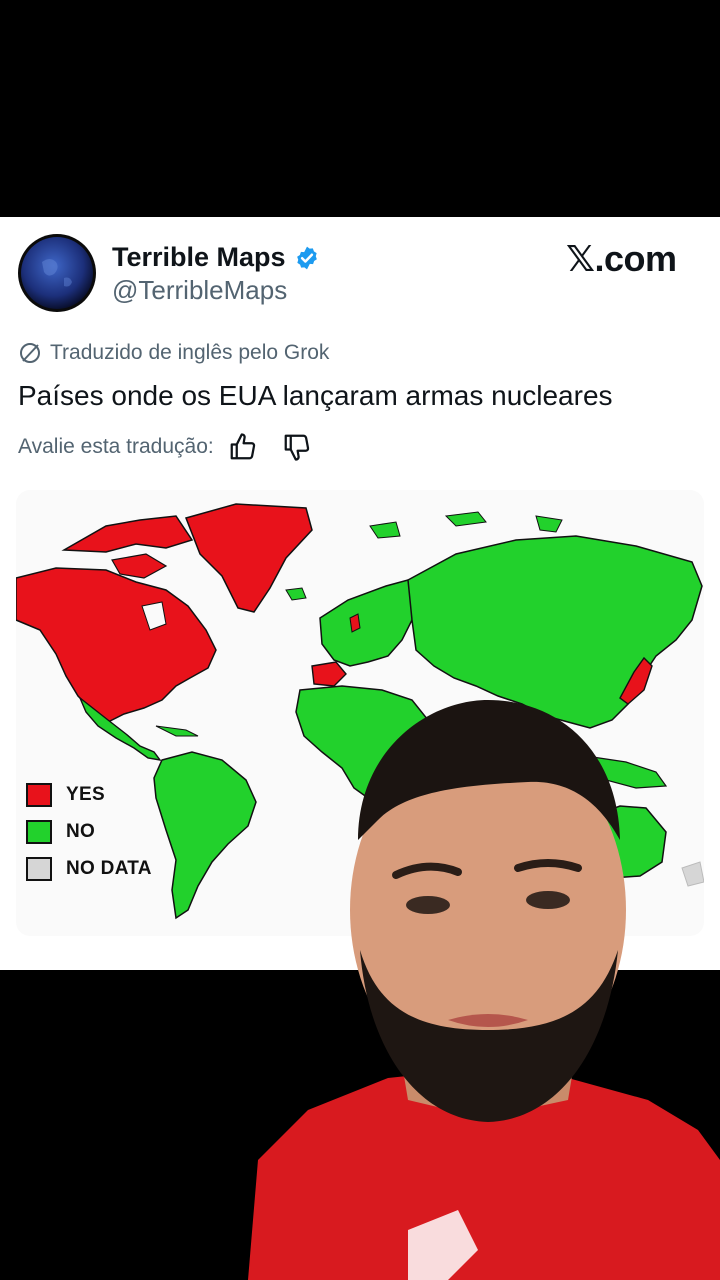 This screenshot has width=720, height=1280. Describe the element at coordinates (621, 258) in the screenshot. I see `x-com-watermark: 𝕏.com` at that location.